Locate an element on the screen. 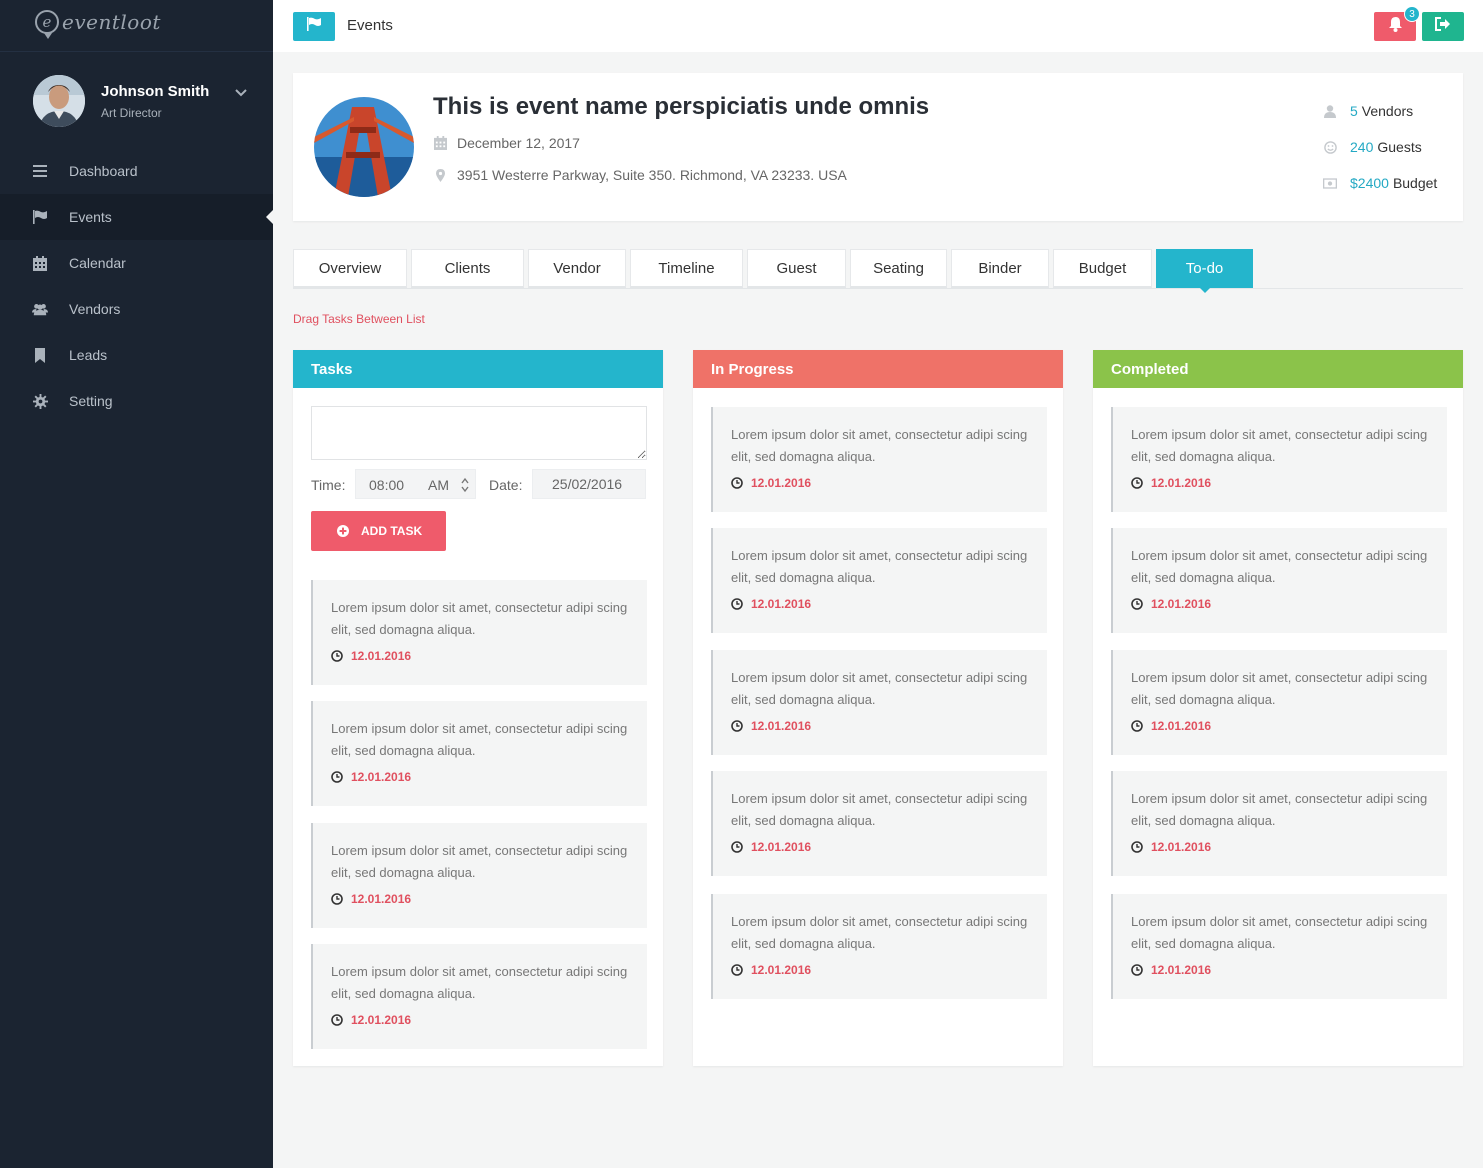 This screenshot has height=1168, width=1483. sidebar-item-leads: Leads is located at coordinates (136, 355).